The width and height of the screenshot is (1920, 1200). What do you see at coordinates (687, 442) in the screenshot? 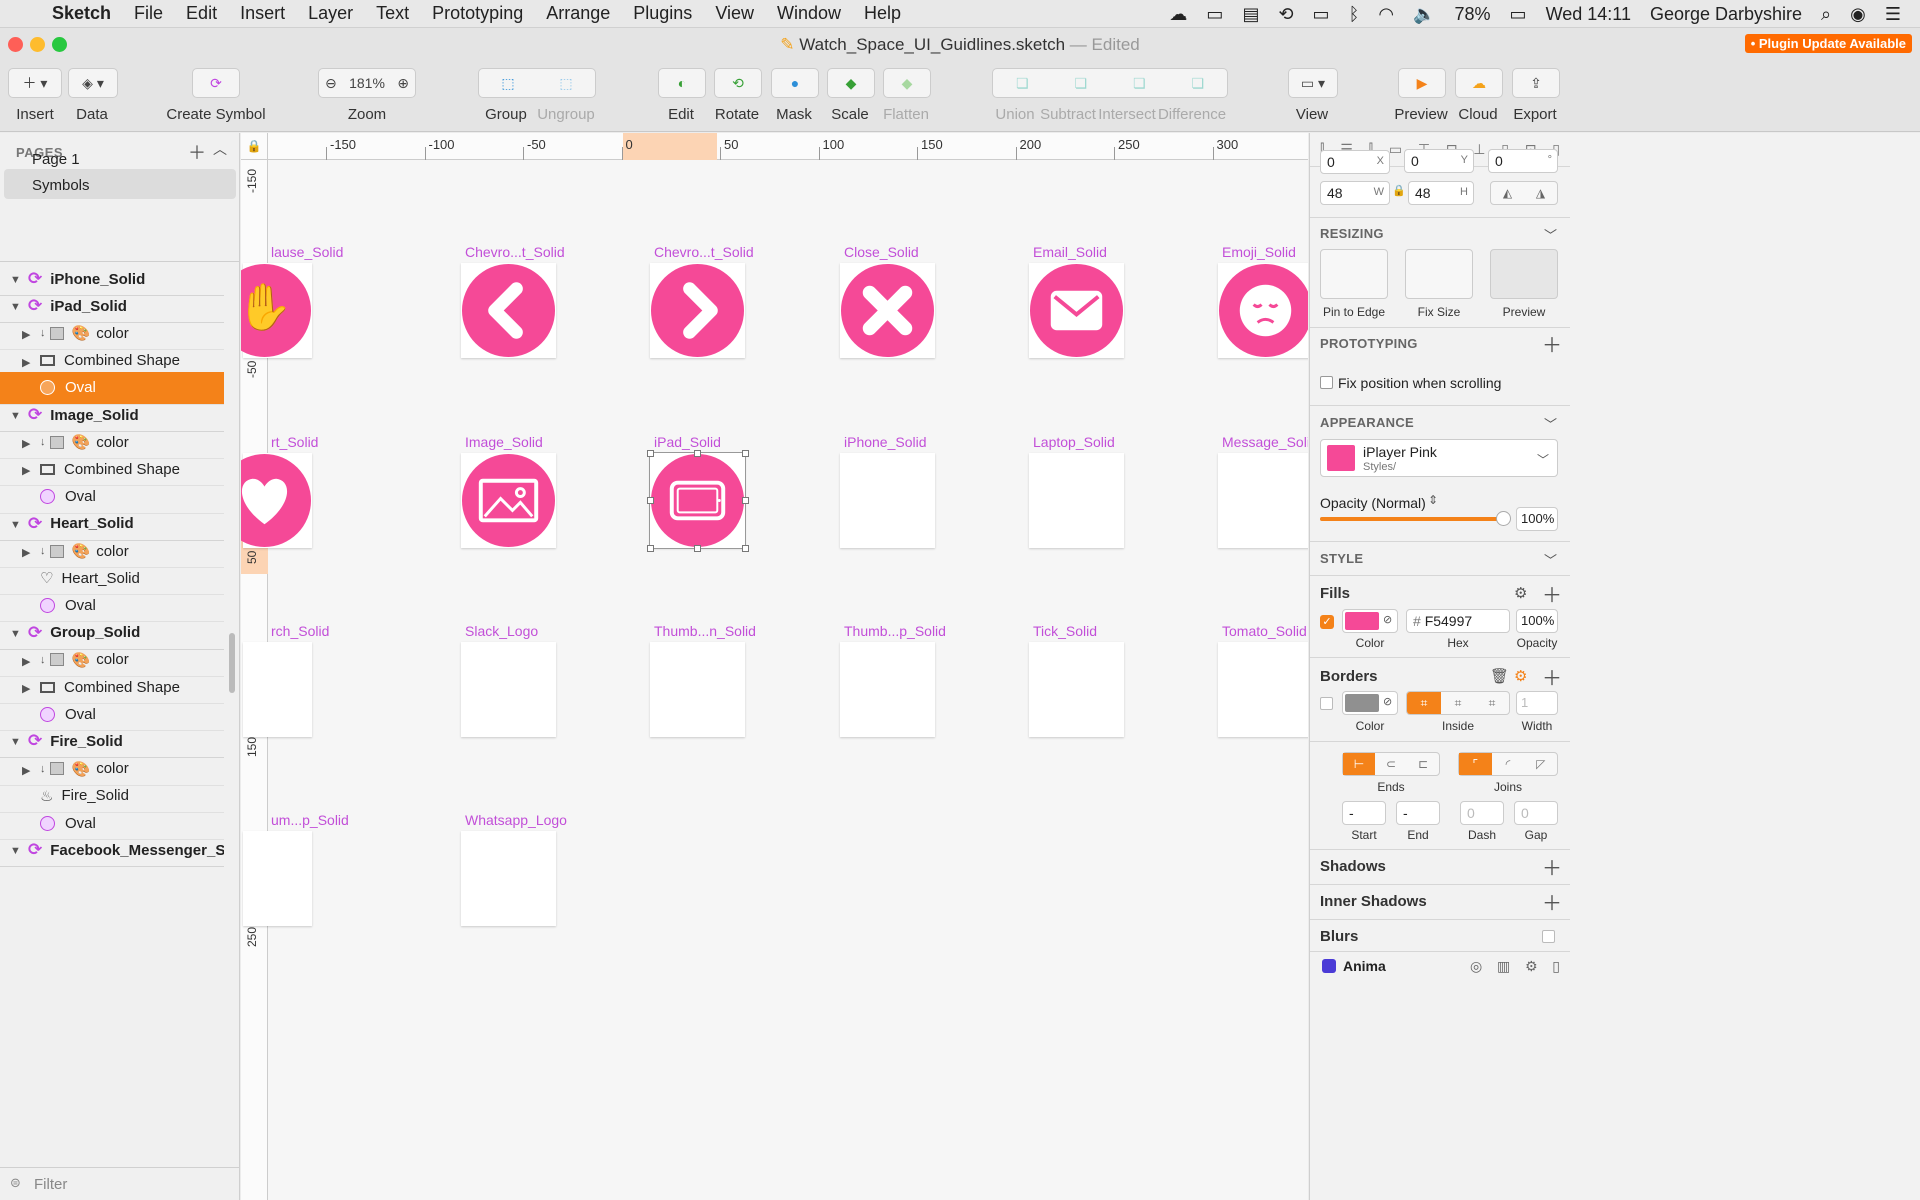
I see `artboard-label: iPad_Solid` at bounding box center [687, 442].